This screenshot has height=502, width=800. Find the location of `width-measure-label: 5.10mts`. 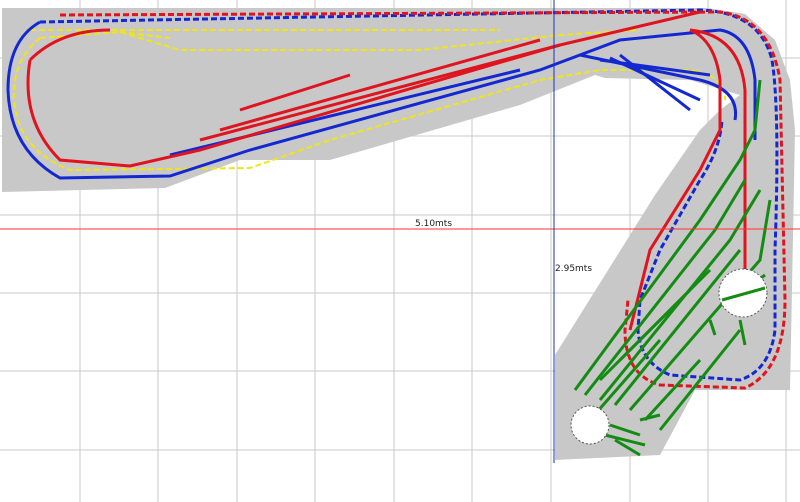

width-measure-label: 5.10mts is located at coordinates (433, 224).